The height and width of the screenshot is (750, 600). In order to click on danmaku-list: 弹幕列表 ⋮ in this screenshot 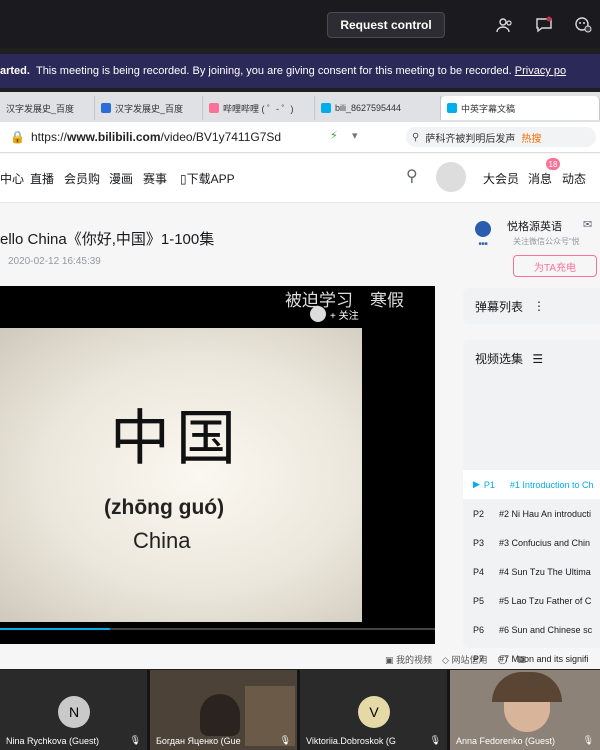, I will do `click(531, 306)`.